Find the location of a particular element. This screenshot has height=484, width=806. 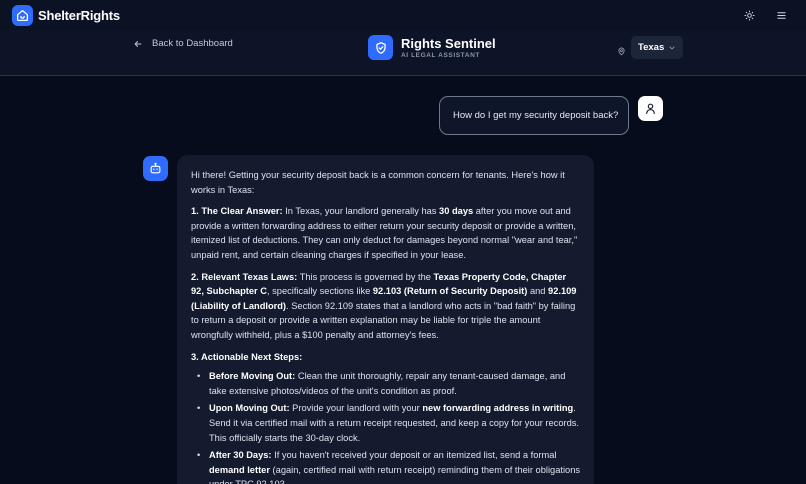

page-subtitle: AI LEGAL ASSISTANT is located at coordinates (440, 55).